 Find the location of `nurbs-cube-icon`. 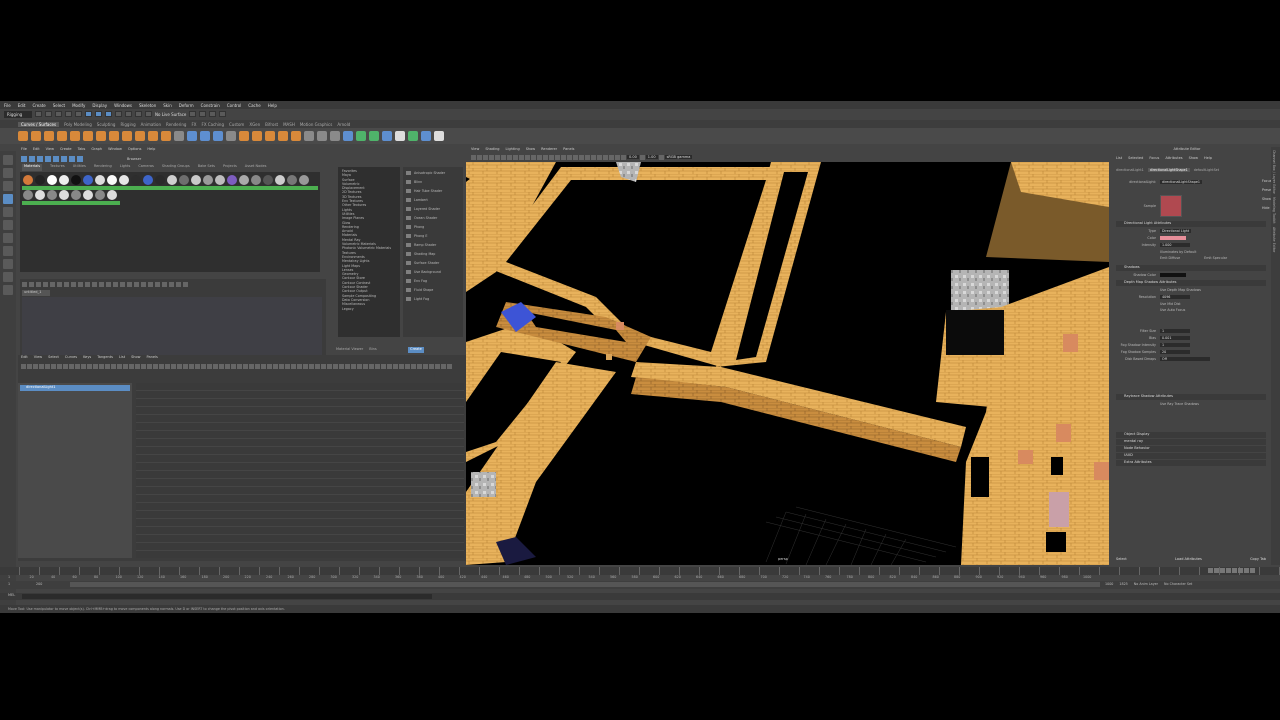

nurbs-cube-icon is located at coordinates (49, 136).